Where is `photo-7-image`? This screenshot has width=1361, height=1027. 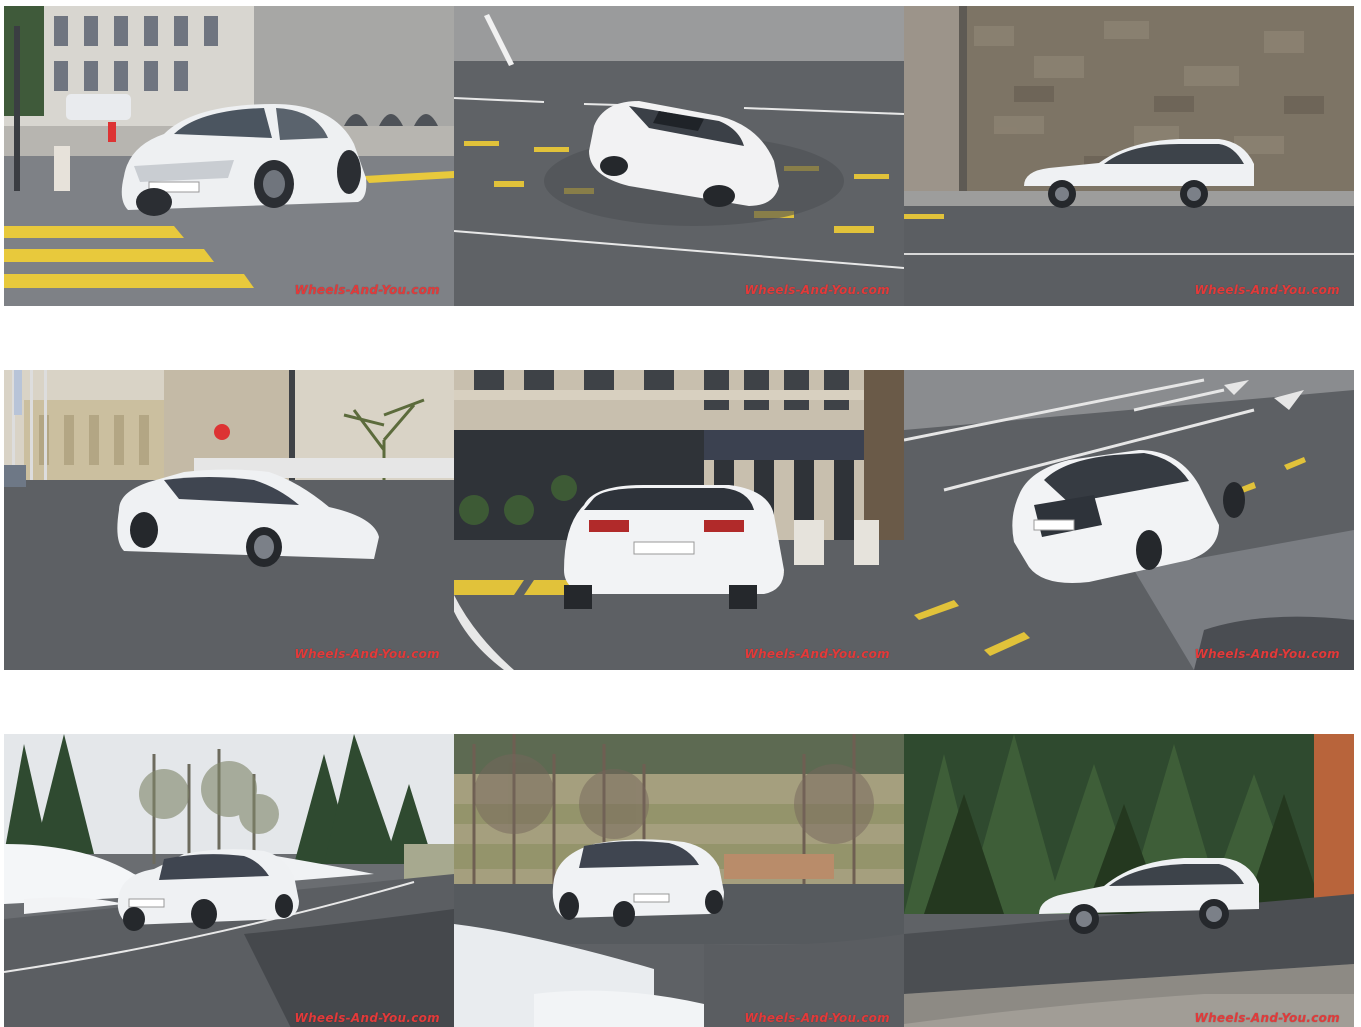 photo-7-image is located at coordinates (229, 880).